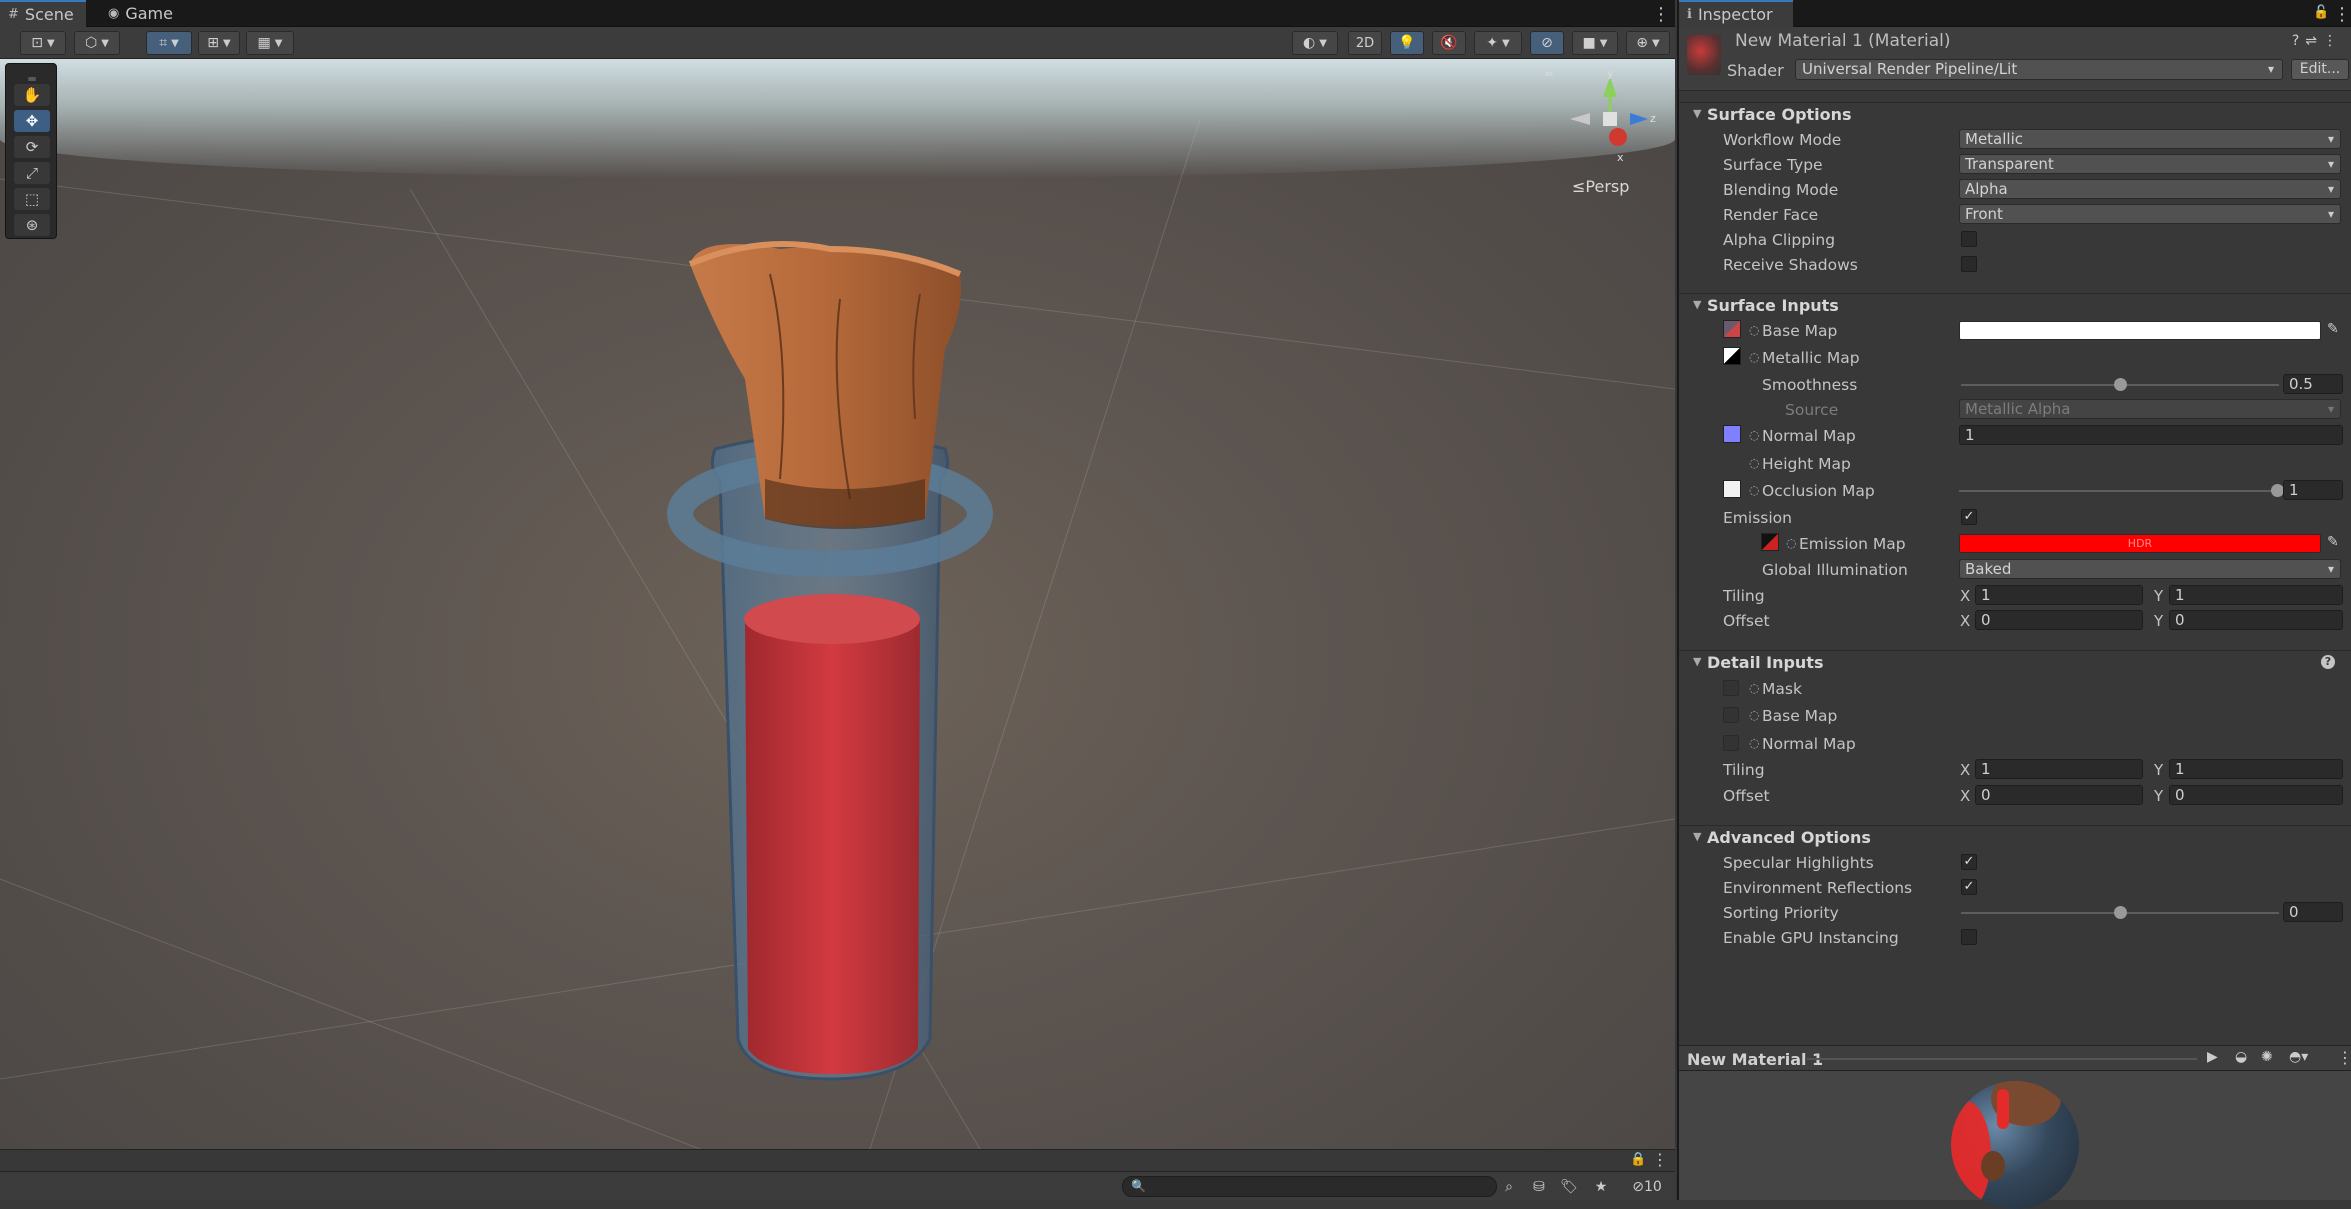  Describe the element at coordinates (2118, 491) in the screenshot. I see `occlusion-slider-track` at that location.